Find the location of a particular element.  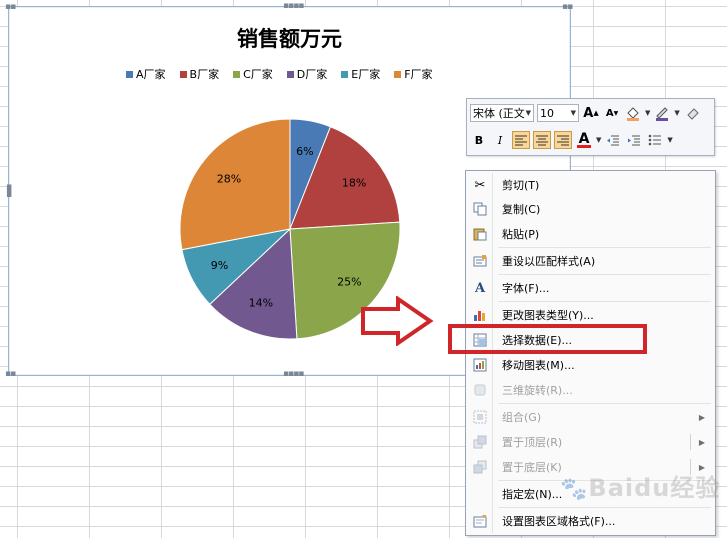

align-left-button is located at coordinates (521, 140).